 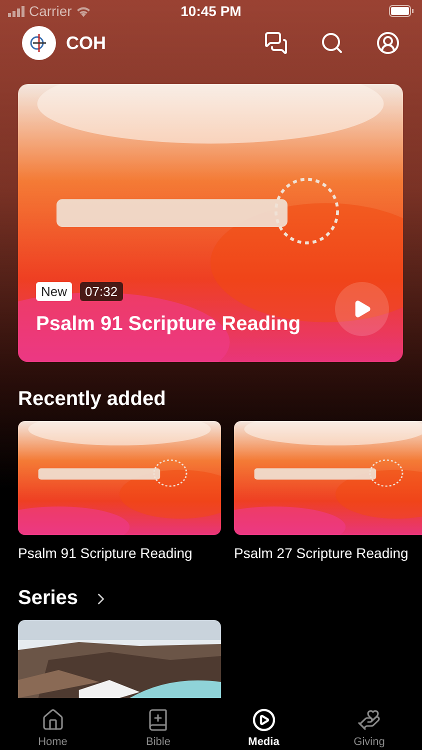 What do you see at coordinates (50, 11) in the screenshot?
I see `carrier-name: Carrier` at bounding box center [50, 11].